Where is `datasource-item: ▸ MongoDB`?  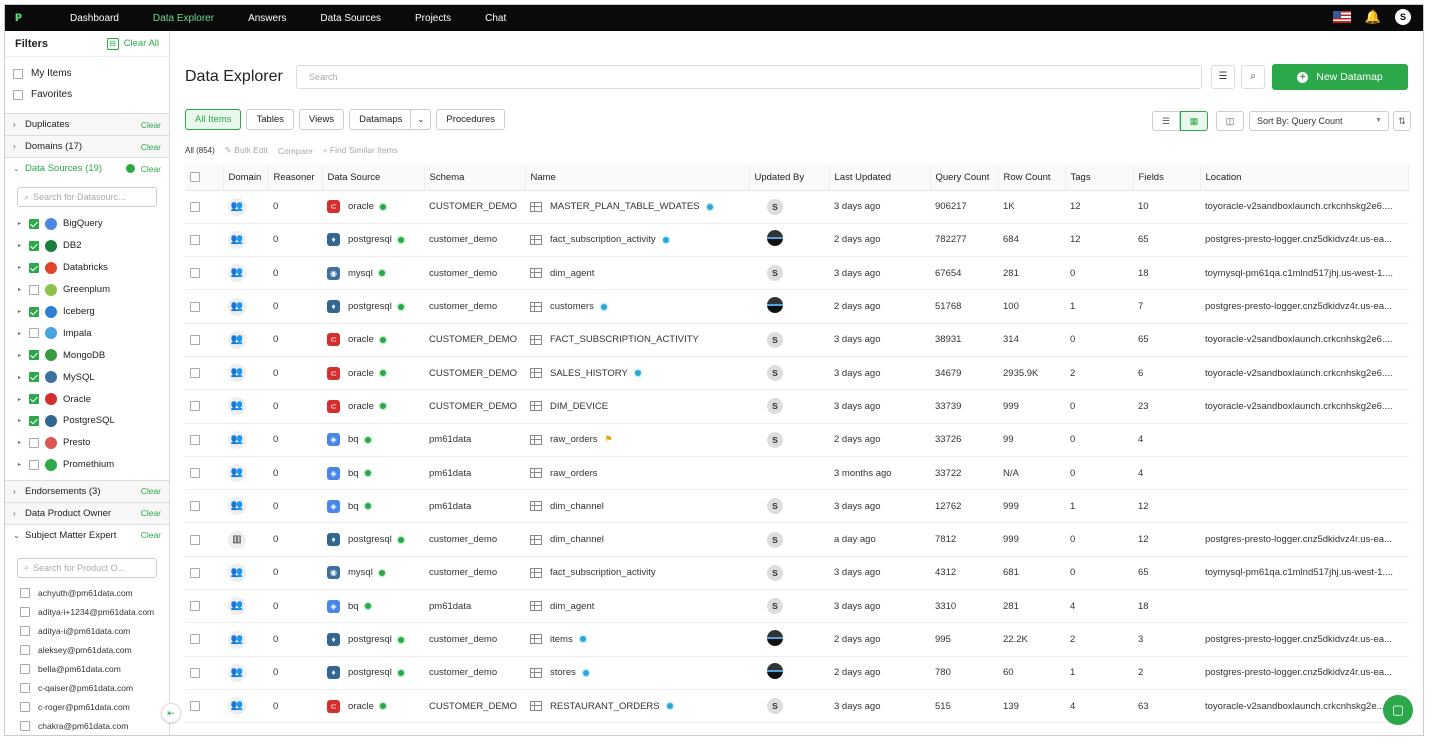 datasource-item: ▸ MongoDB is located at coordinates (87, 355).